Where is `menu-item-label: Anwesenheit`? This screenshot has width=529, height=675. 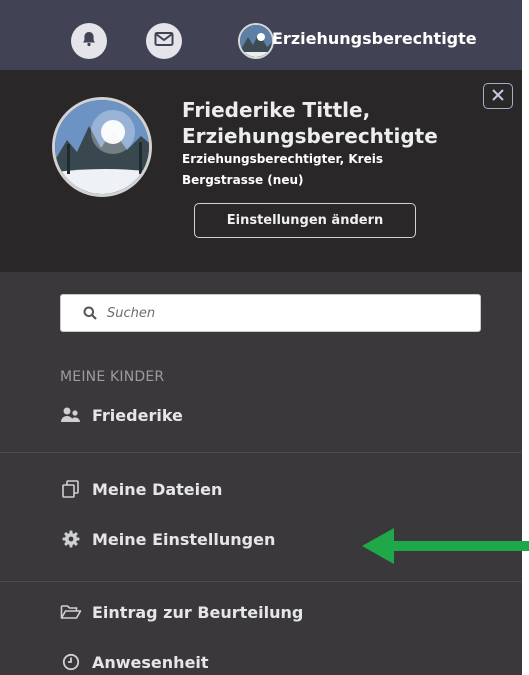
menu-item-label: Anwesenheit is located at coordinates (150, 662).